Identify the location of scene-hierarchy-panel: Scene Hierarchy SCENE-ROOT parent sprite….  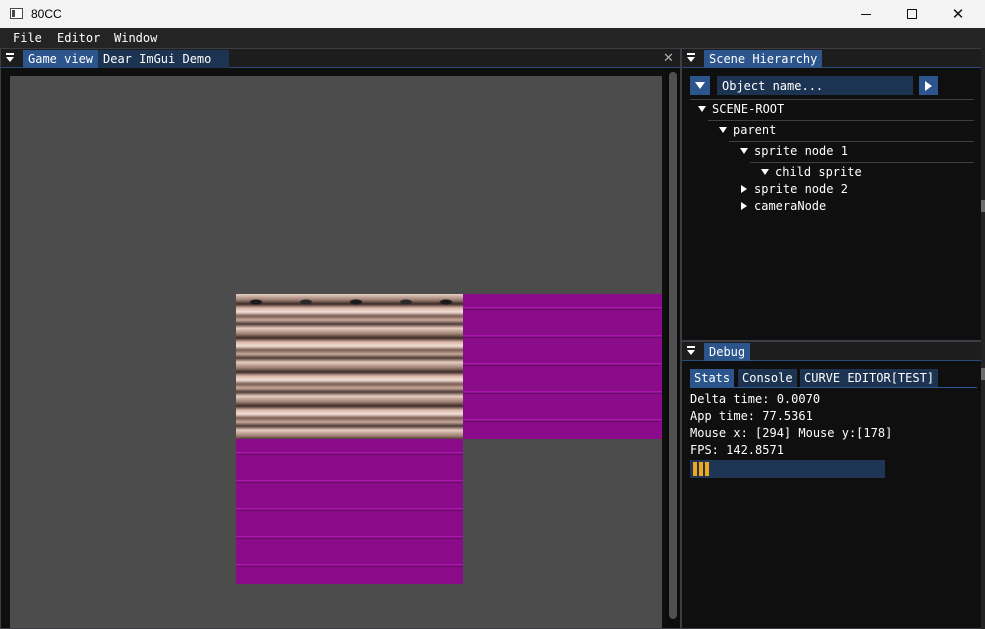
(833, 194).